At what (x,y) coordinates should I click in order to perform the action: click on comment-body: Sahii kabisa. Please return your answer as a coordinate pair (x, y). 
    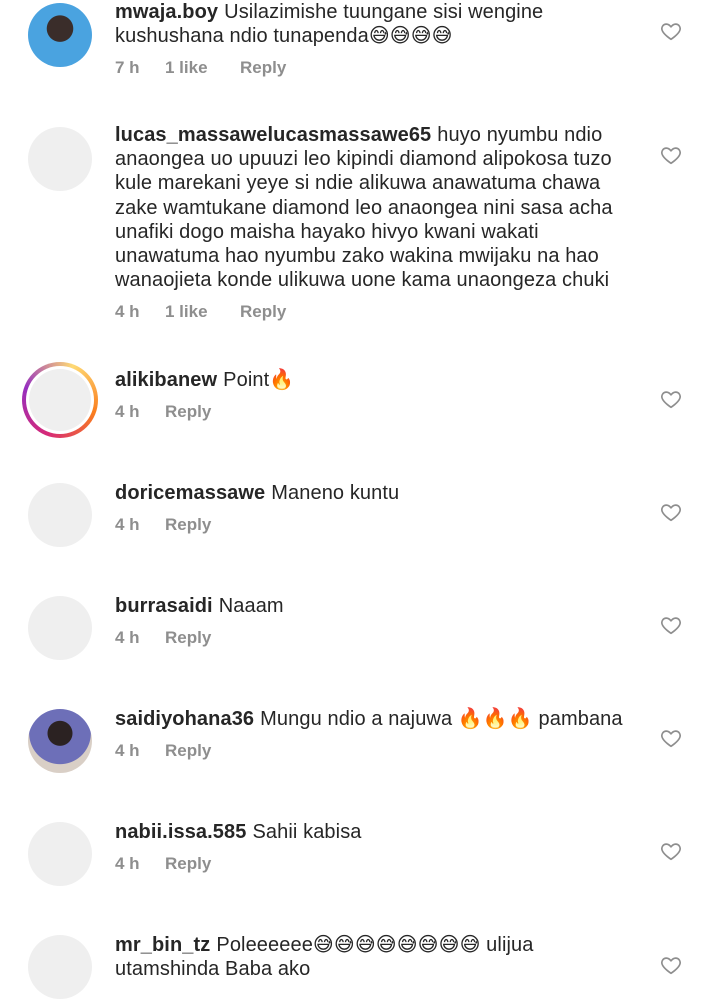
    Looking at the image, I should click on (307, 832).